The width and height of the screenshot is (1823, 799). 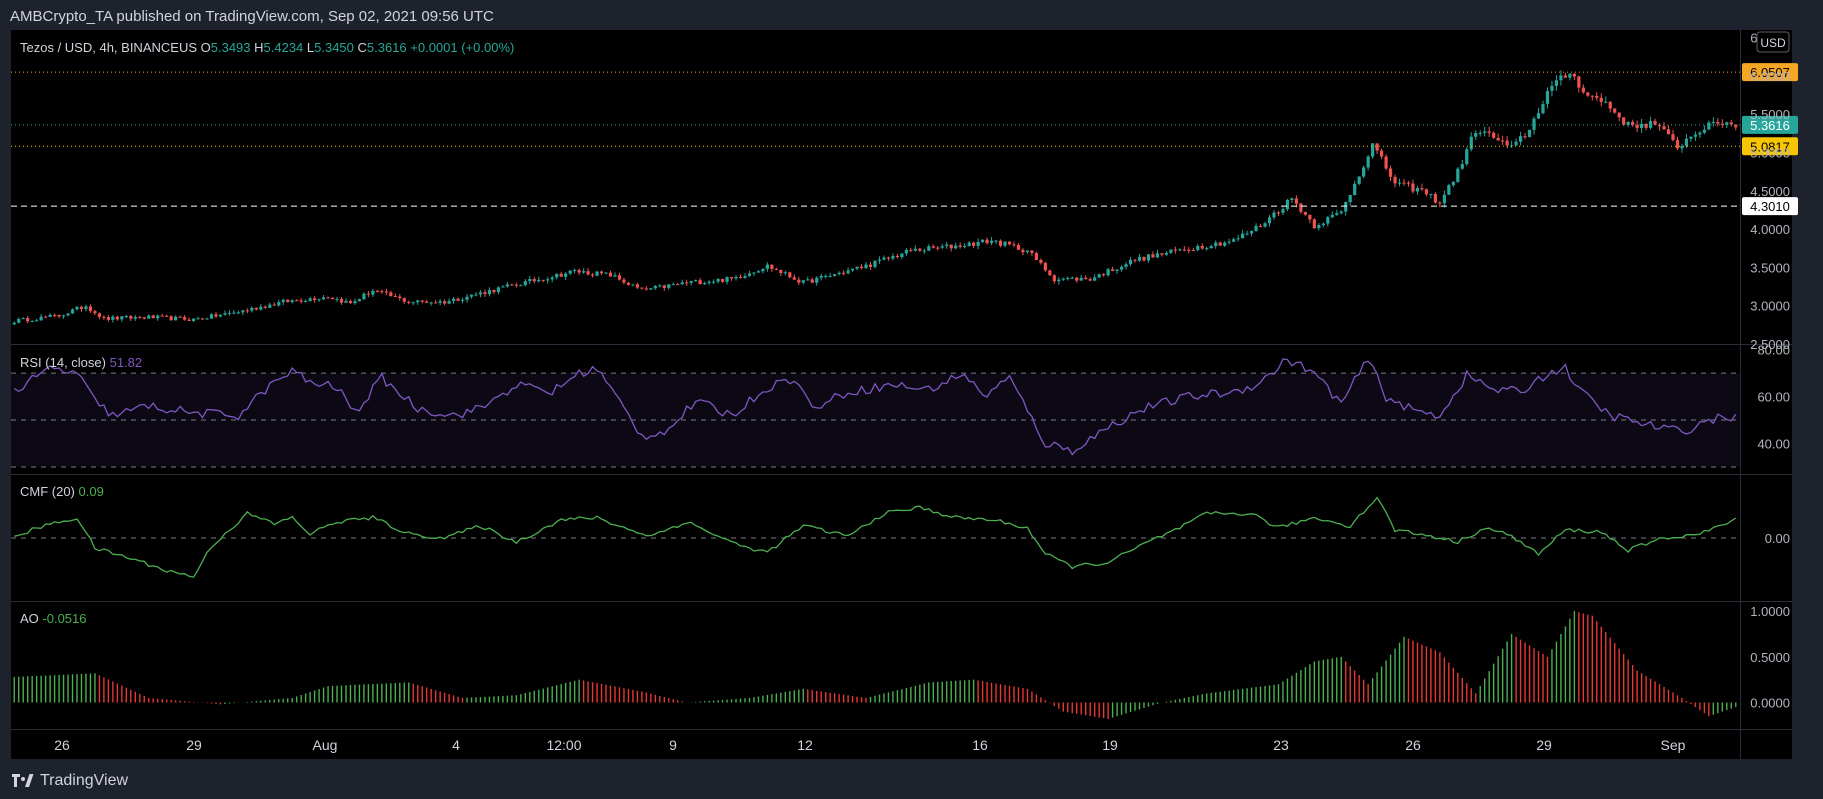 I want to click on legend-value: H, so click(x=258, y=47).